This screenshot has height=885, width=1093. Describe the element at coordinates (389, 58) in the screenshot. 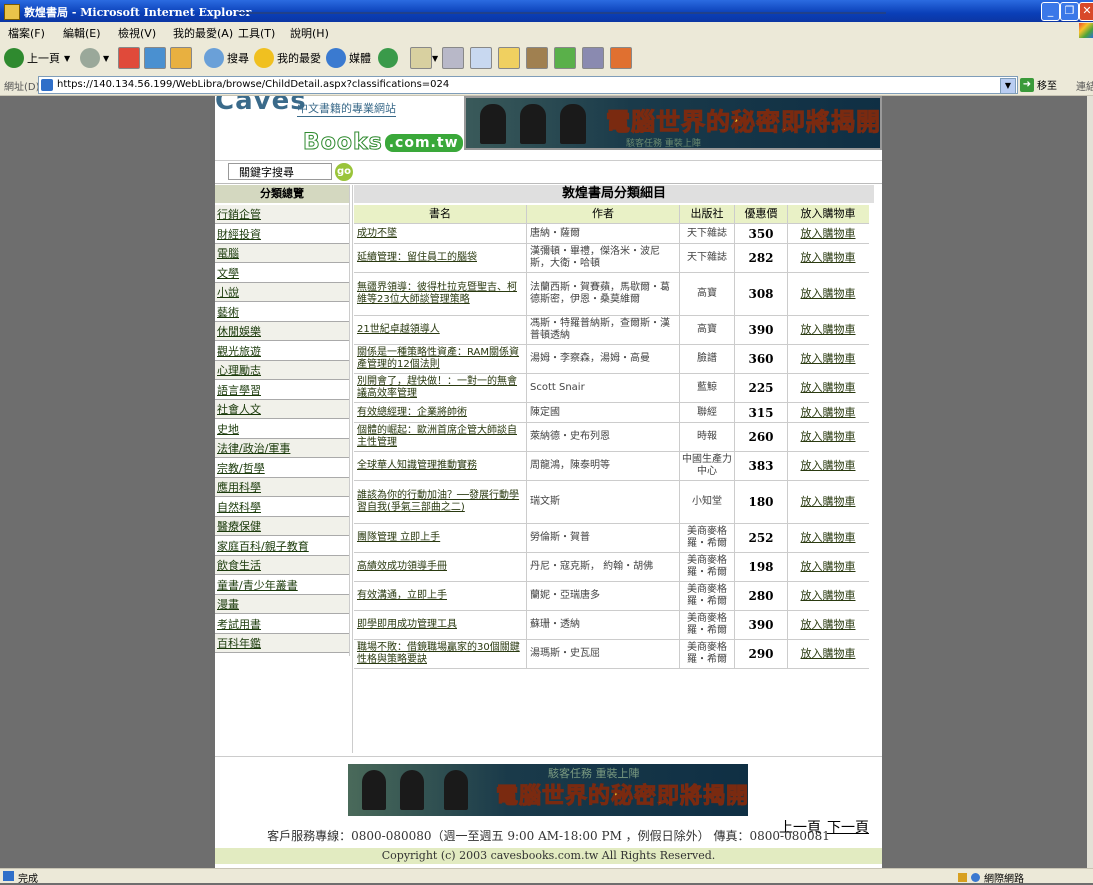

I see `history-button` at that location.